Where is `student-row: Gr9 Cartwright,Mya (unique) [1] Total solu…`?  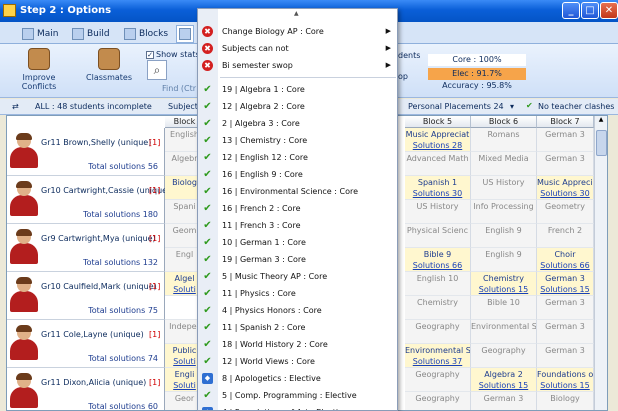 student-row: Gr9 Cartwright,Mya (unique) [1] Total solu… is located at coordinates (86, 248).